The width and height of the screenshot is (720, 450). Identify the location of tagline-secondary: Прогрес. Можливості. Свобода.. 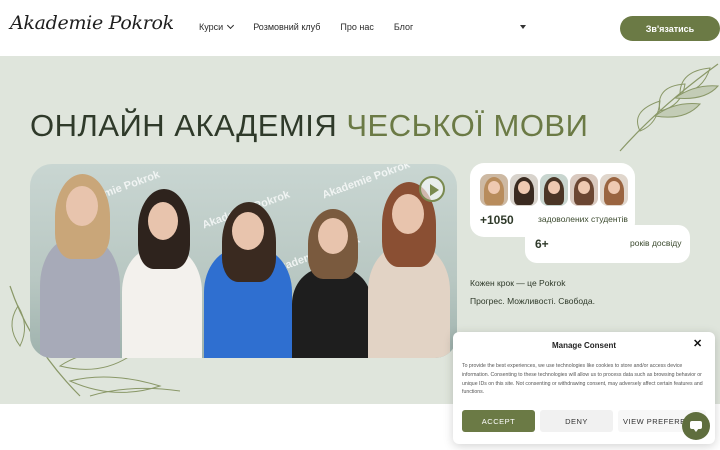
(532, 301).